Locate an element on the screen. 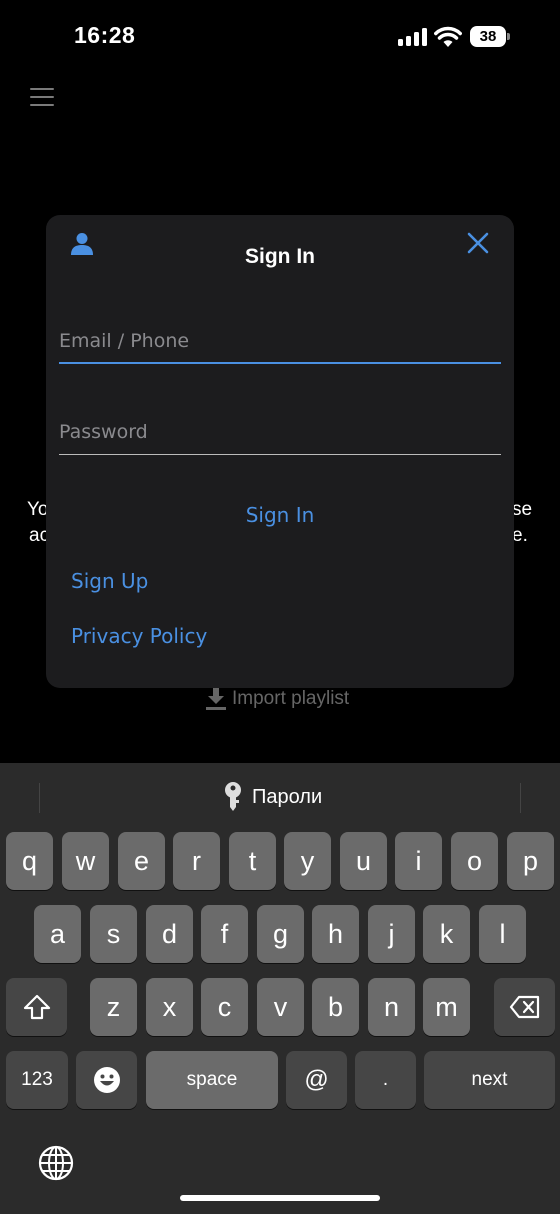 Image resolution: width=560 pixels, height=1214 pixels. key-g: g is located at coordinates (280, 934).